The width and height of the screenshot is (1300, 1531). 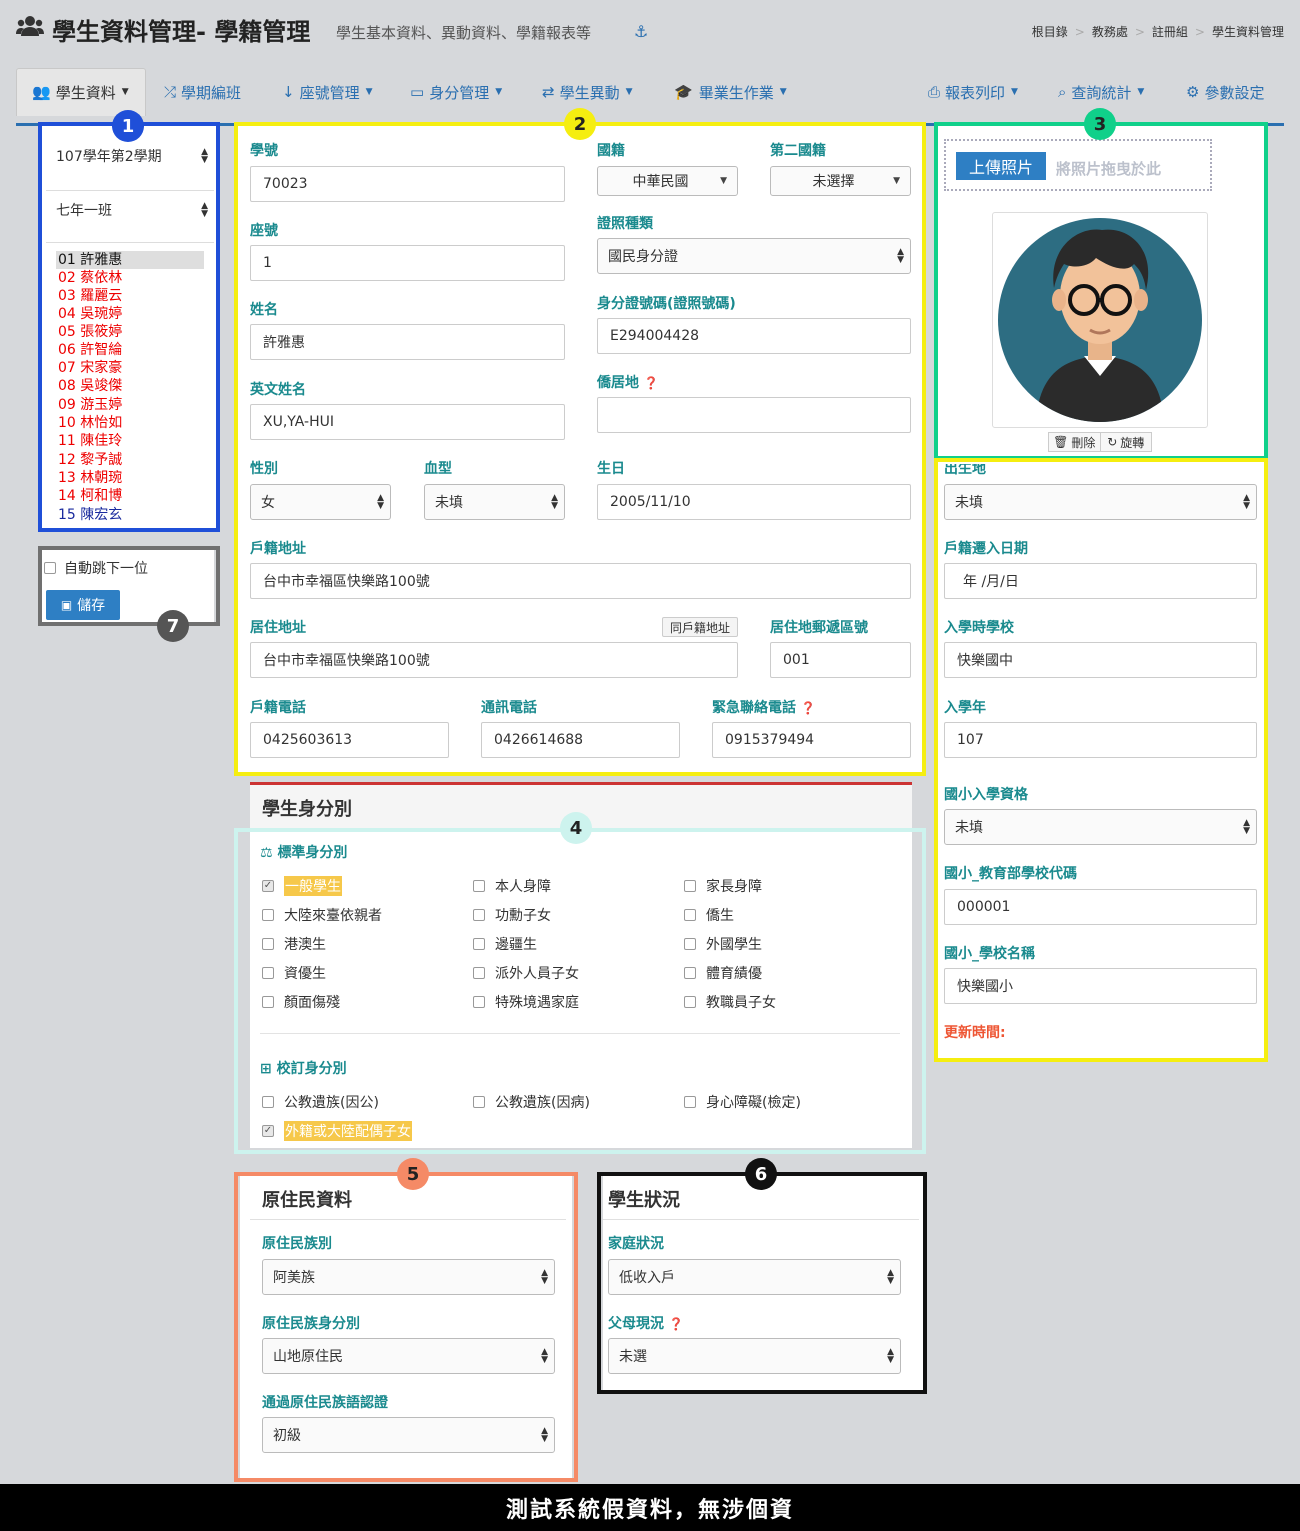 I want to click on identity-checkbox: 僑生, so click(x=709, y=915).